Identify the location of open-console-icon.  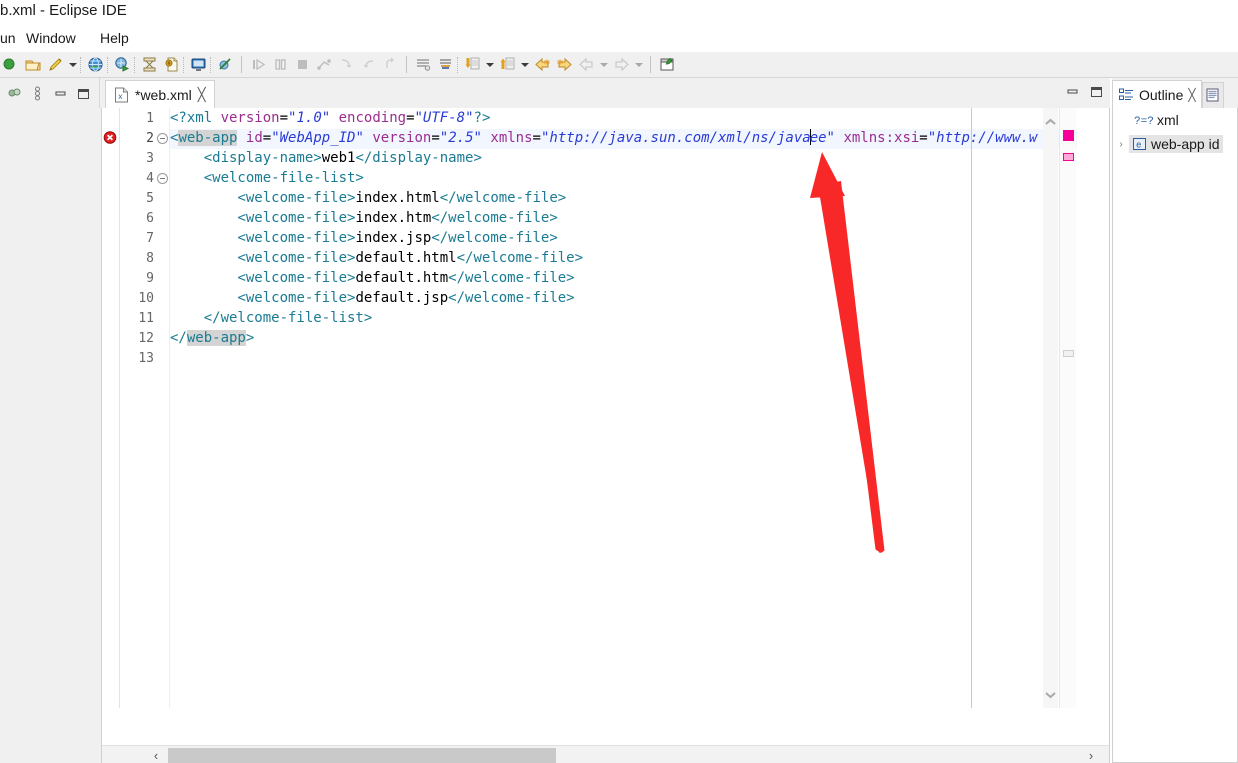
(198, 65).